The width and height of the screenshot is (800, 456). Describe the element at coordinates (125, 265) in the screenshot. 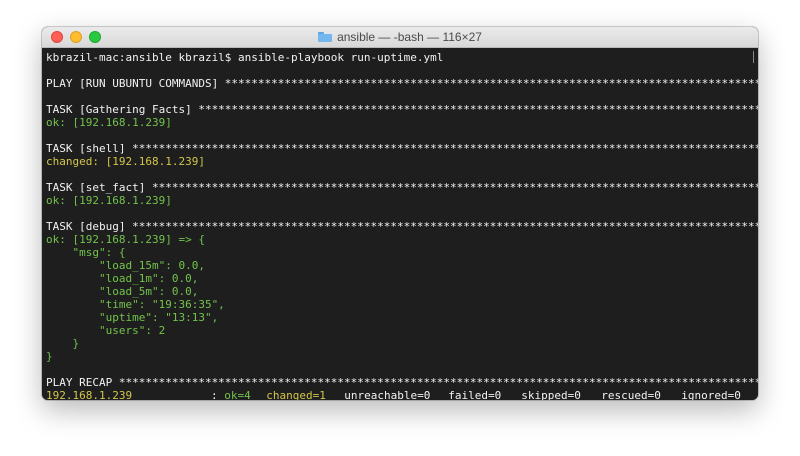

I see `debug-line: "load_15m": 0.0,` at that location.